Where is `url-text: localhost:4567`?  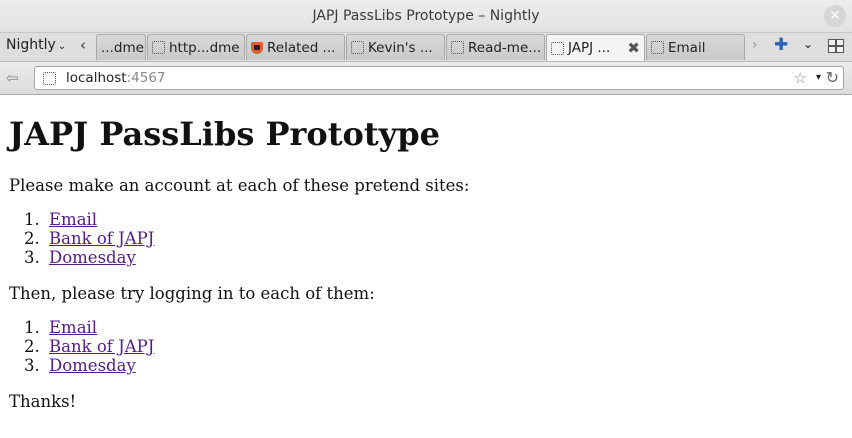 url-text: localhost:4567 is located at coordinates (116, 78).